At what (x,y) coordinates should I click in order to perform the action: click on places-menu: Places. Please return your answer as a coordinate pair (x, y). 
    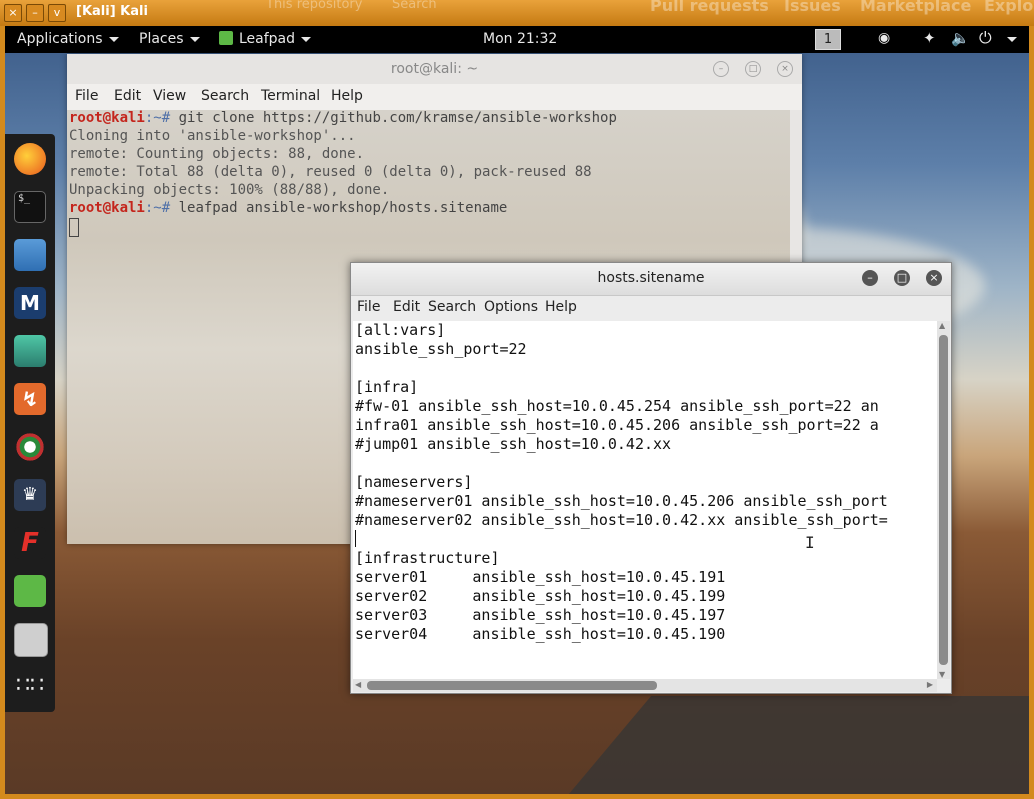
    Looking at the image, I should click on (169, 39).